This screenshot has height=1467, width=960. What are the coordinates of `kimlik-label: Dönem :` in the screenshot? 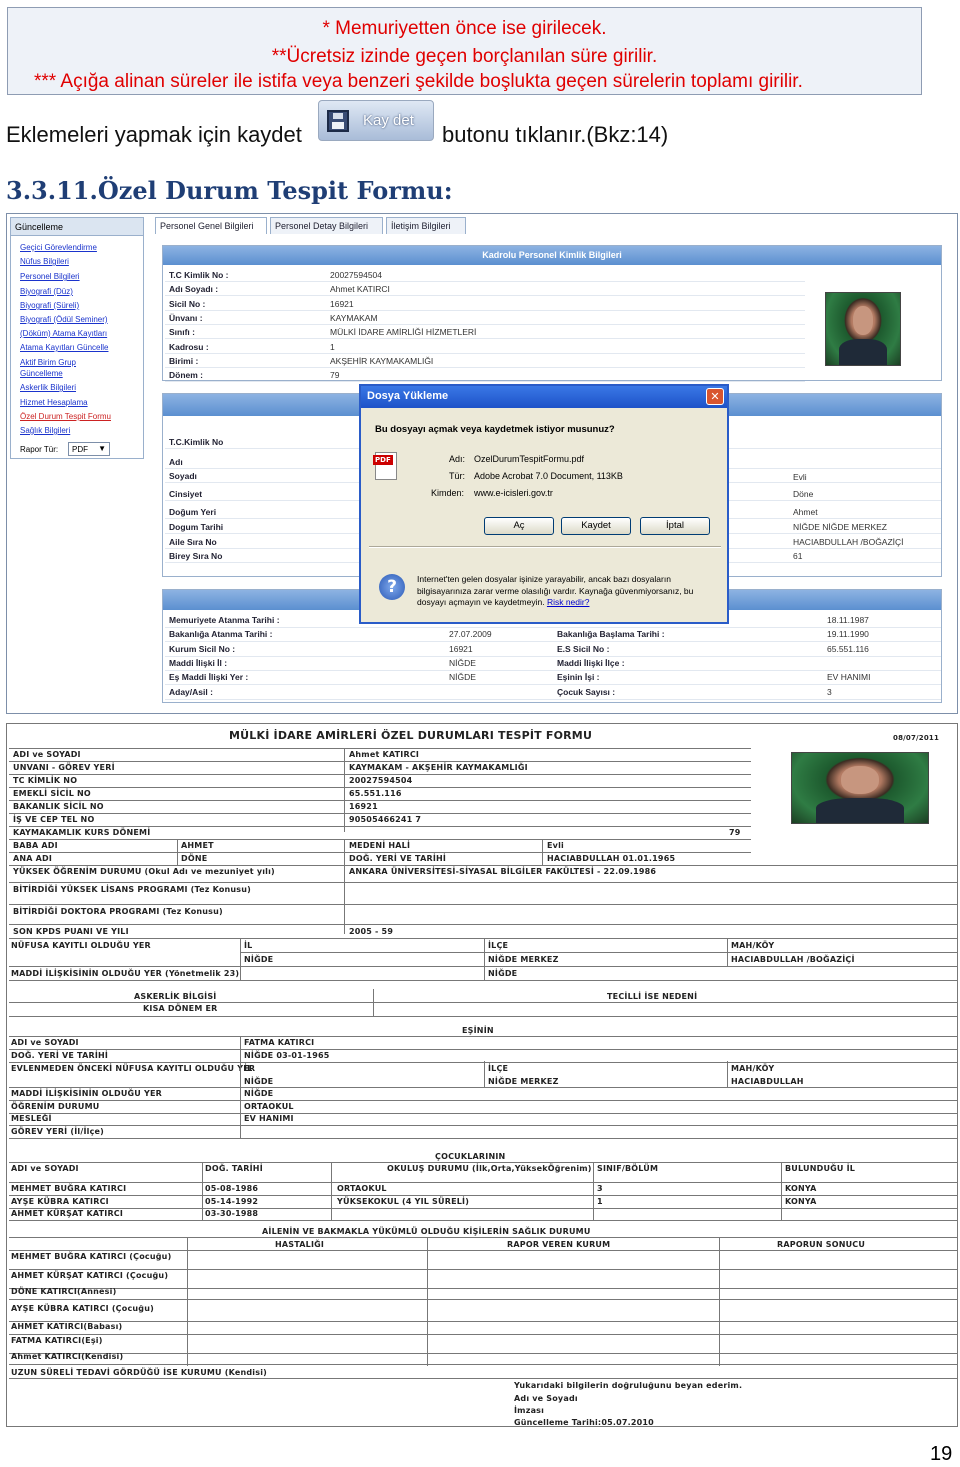 It's located at (186, 375).